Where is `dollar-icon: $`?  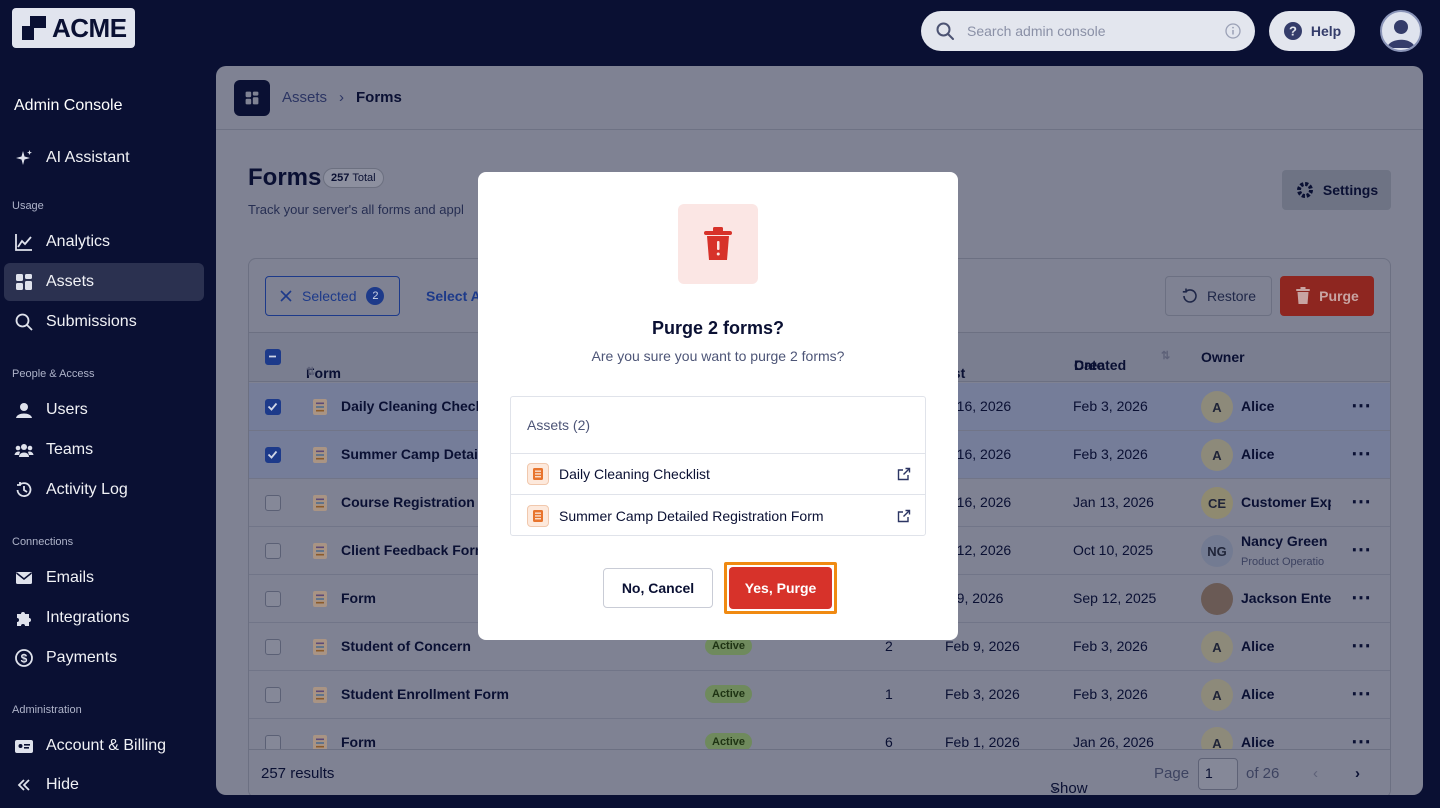
dollar-icon: $ is located at coordinates (24, 658).